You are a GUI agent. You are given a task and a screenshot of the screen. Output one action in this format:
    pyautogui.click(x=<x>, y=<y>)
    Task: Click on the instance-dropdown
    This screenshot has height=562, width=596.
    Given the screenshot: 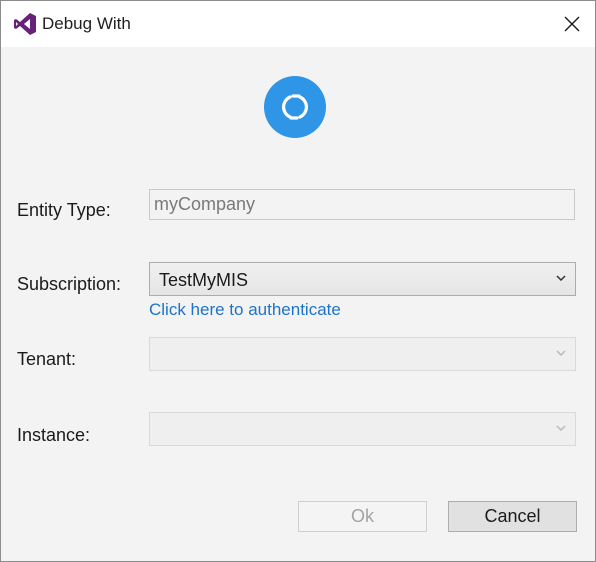 What is the action you would take?
    pyautogui.click(x=362, y=429)
    